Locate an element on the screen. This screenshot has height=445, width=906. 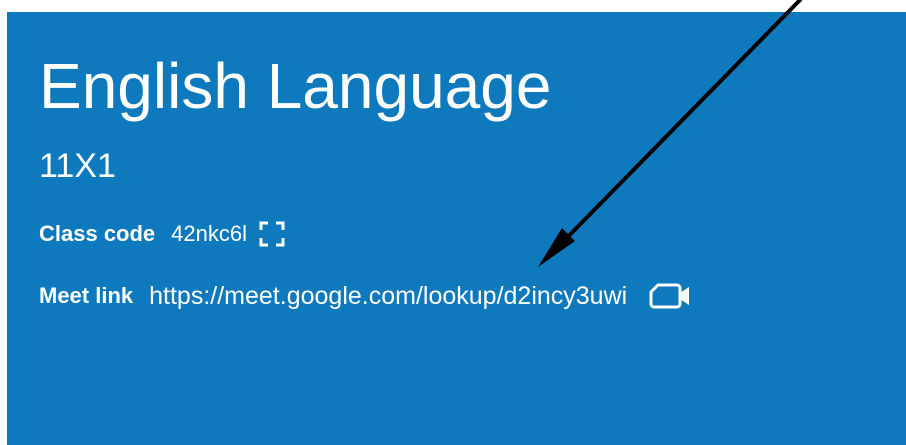
video-camera-icon-graphic is located at coordinates (669, 296).